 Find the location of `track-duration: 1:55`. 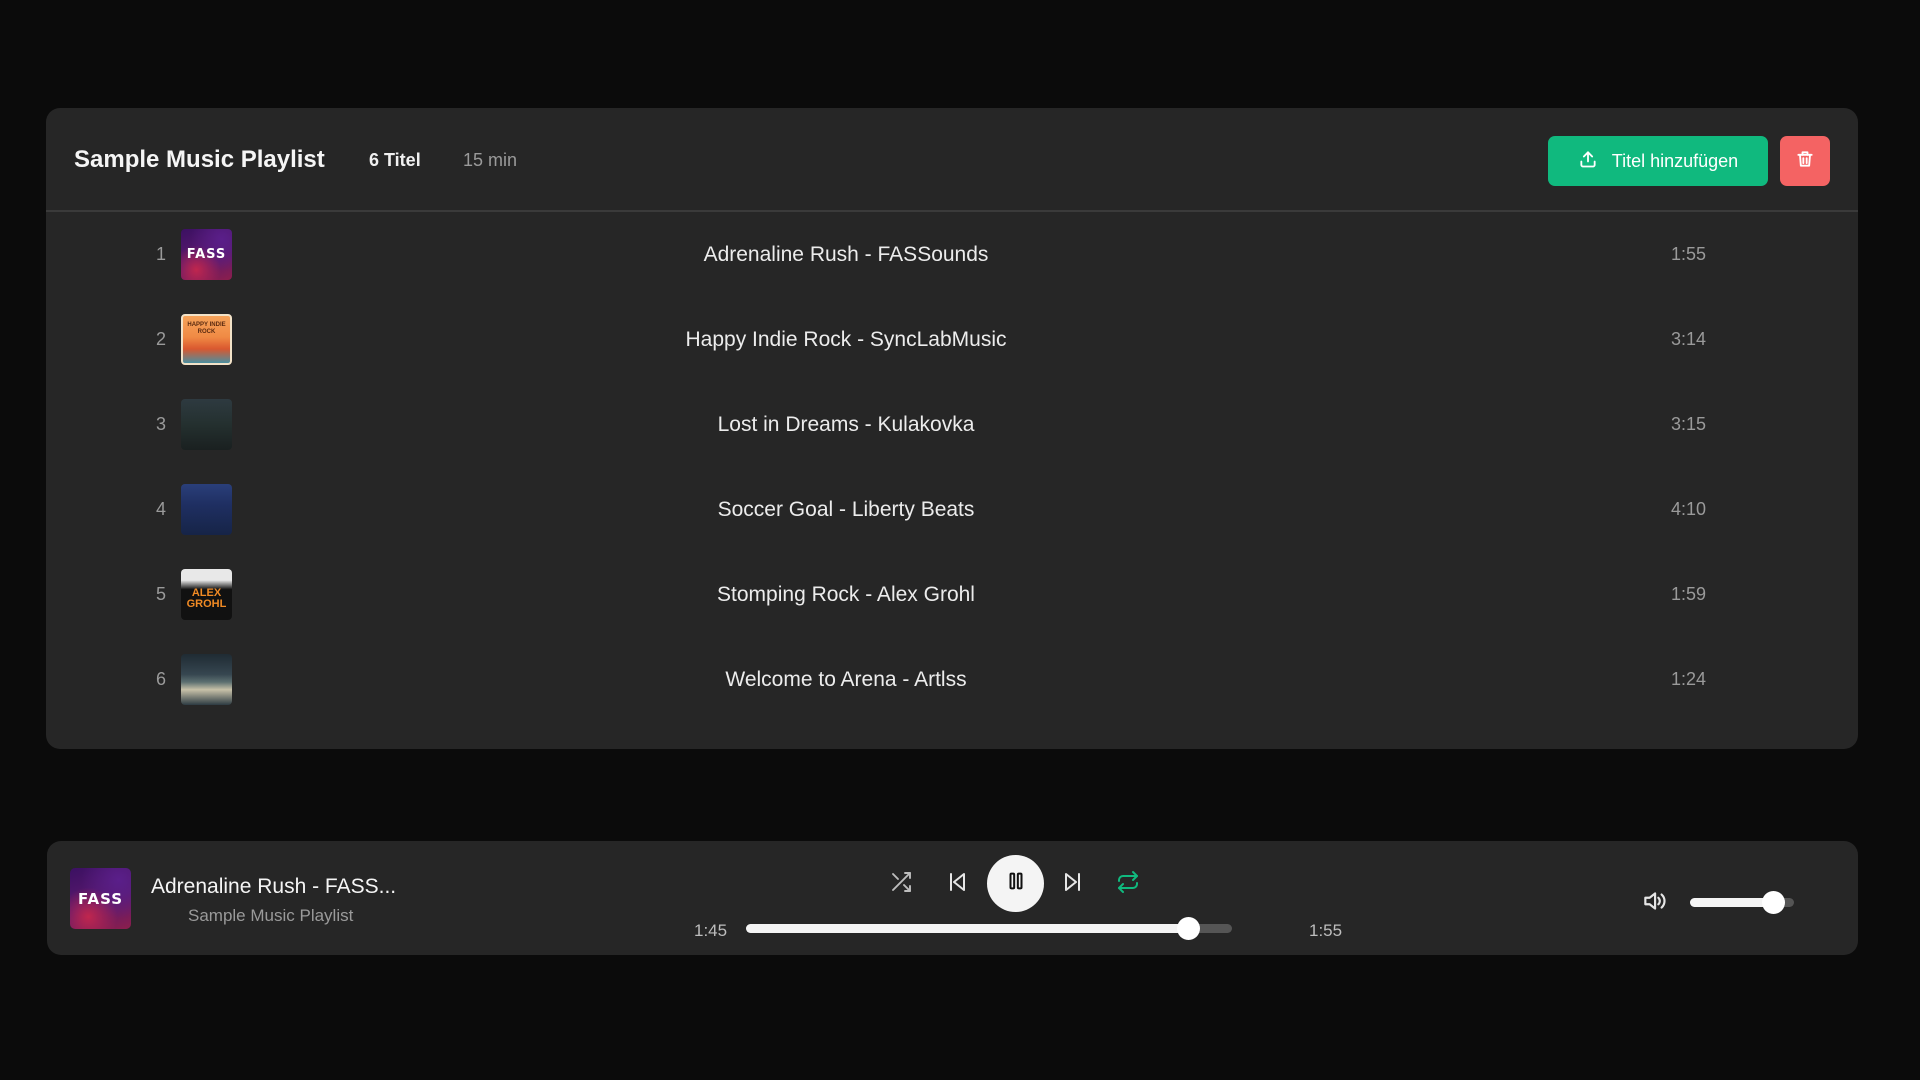

track-duration: 1:55 is located at coordinates (1688, 254).